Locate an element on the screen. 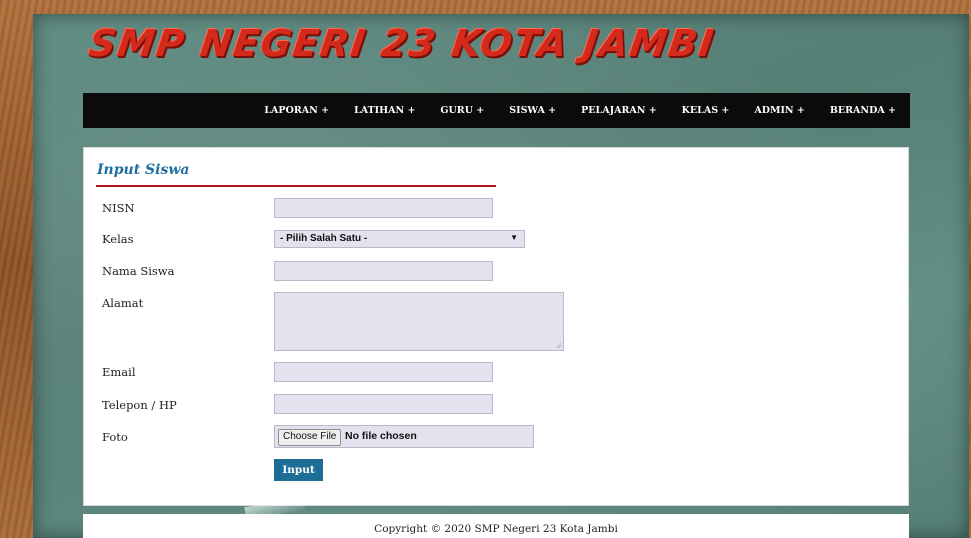  section-title-divider is located at coordinates (296, 186).